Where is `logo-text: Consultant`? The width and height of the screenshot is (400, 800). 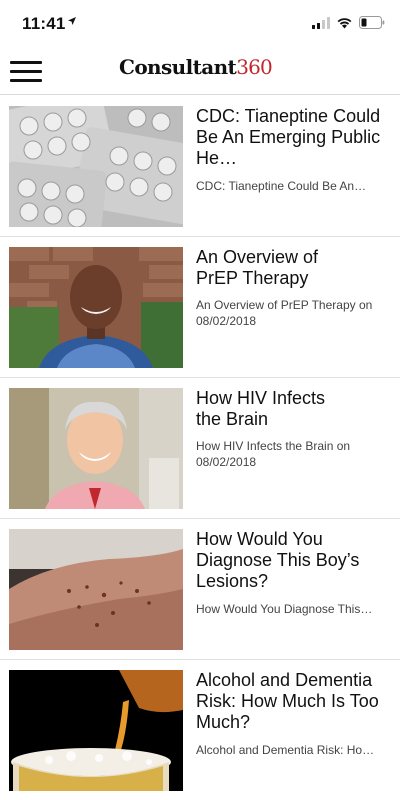 logo-text: Consultant is located at coordinates (178, 67).